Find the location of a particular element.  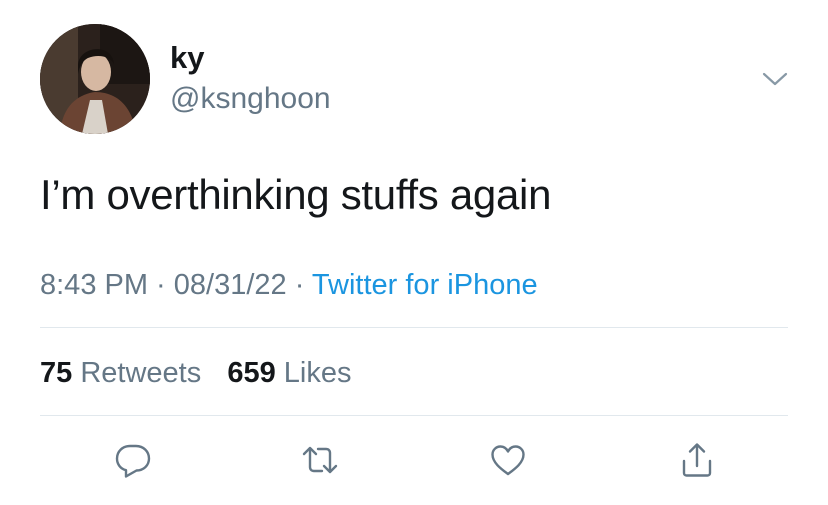

retweets-stat: 75 Retweets is located at coordinates (120, 373).